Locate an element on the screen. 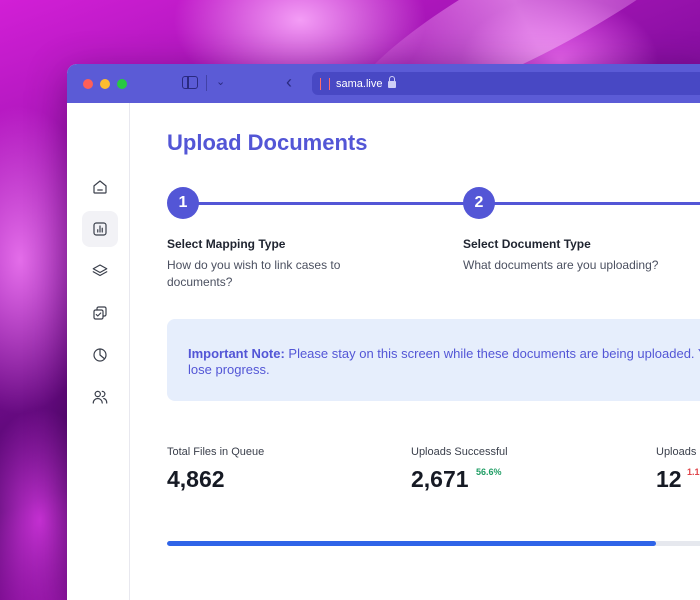 This screenshot has height=600, width=700. chevron-down-icon: ⌄ is located at coordinates (220, 81).